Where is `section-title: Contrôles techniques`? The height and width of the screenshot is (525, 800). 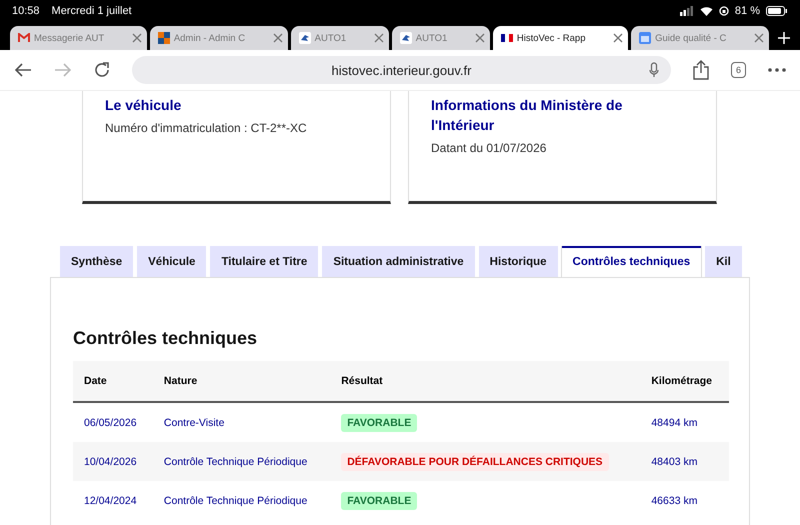
section-title: Contrôles techniques is located at coordinates (165, 338).